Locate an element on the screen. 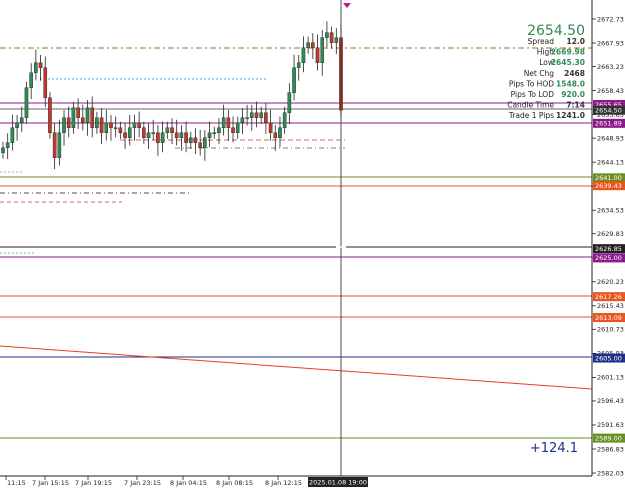  info-row-value: 1241.0 is located at coordinates (570, 115).